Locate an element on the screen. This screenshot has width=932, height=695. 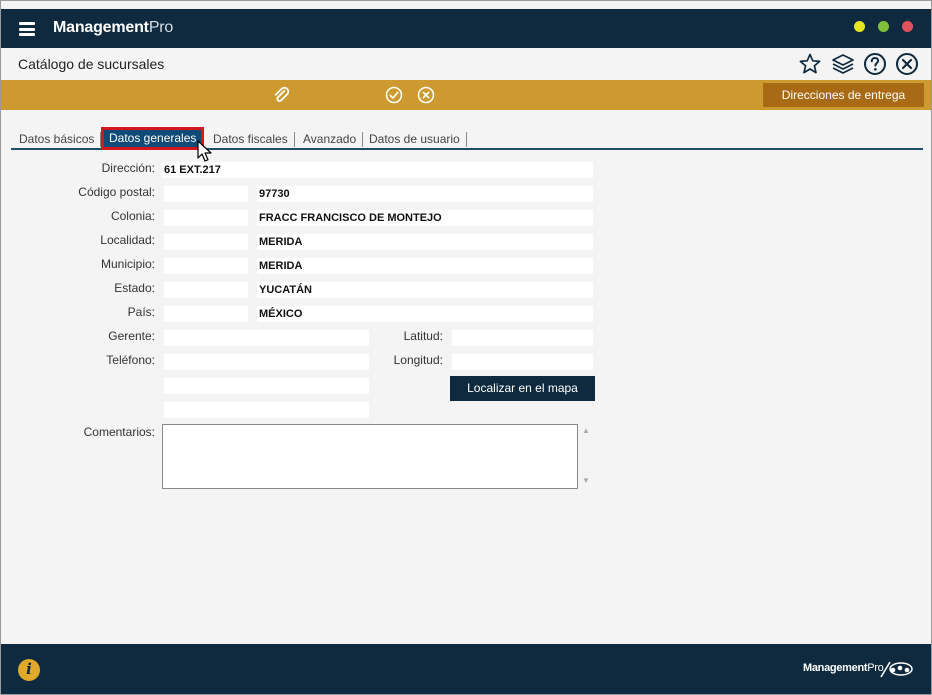
latitud-field is located at coordinates (522, 338).